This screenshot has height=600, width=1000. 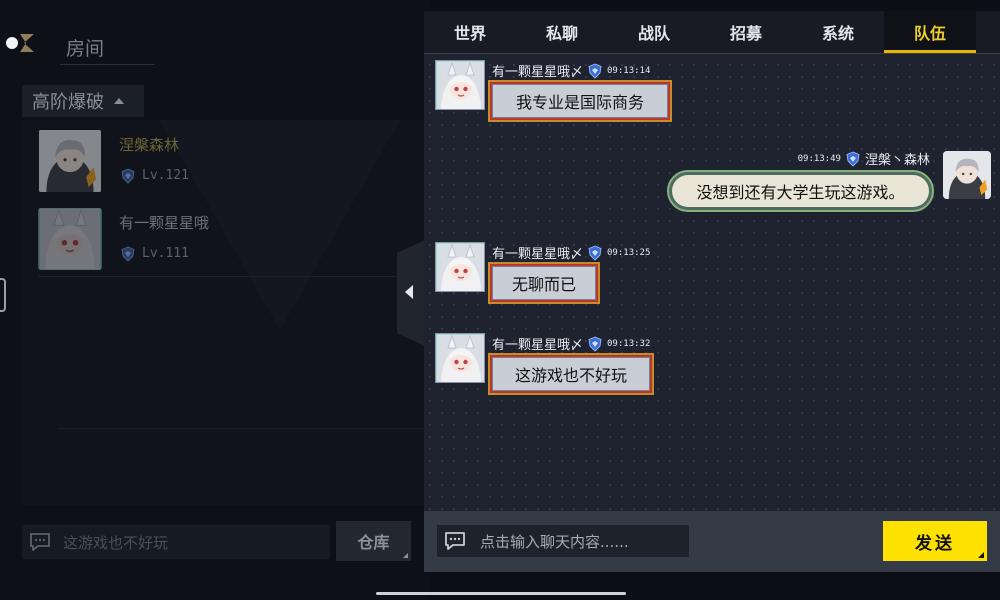 What do you see at coordinates (165, 253) in the screenshot?
I see `member-level: Lv.111` at bounding box center [165, 253].